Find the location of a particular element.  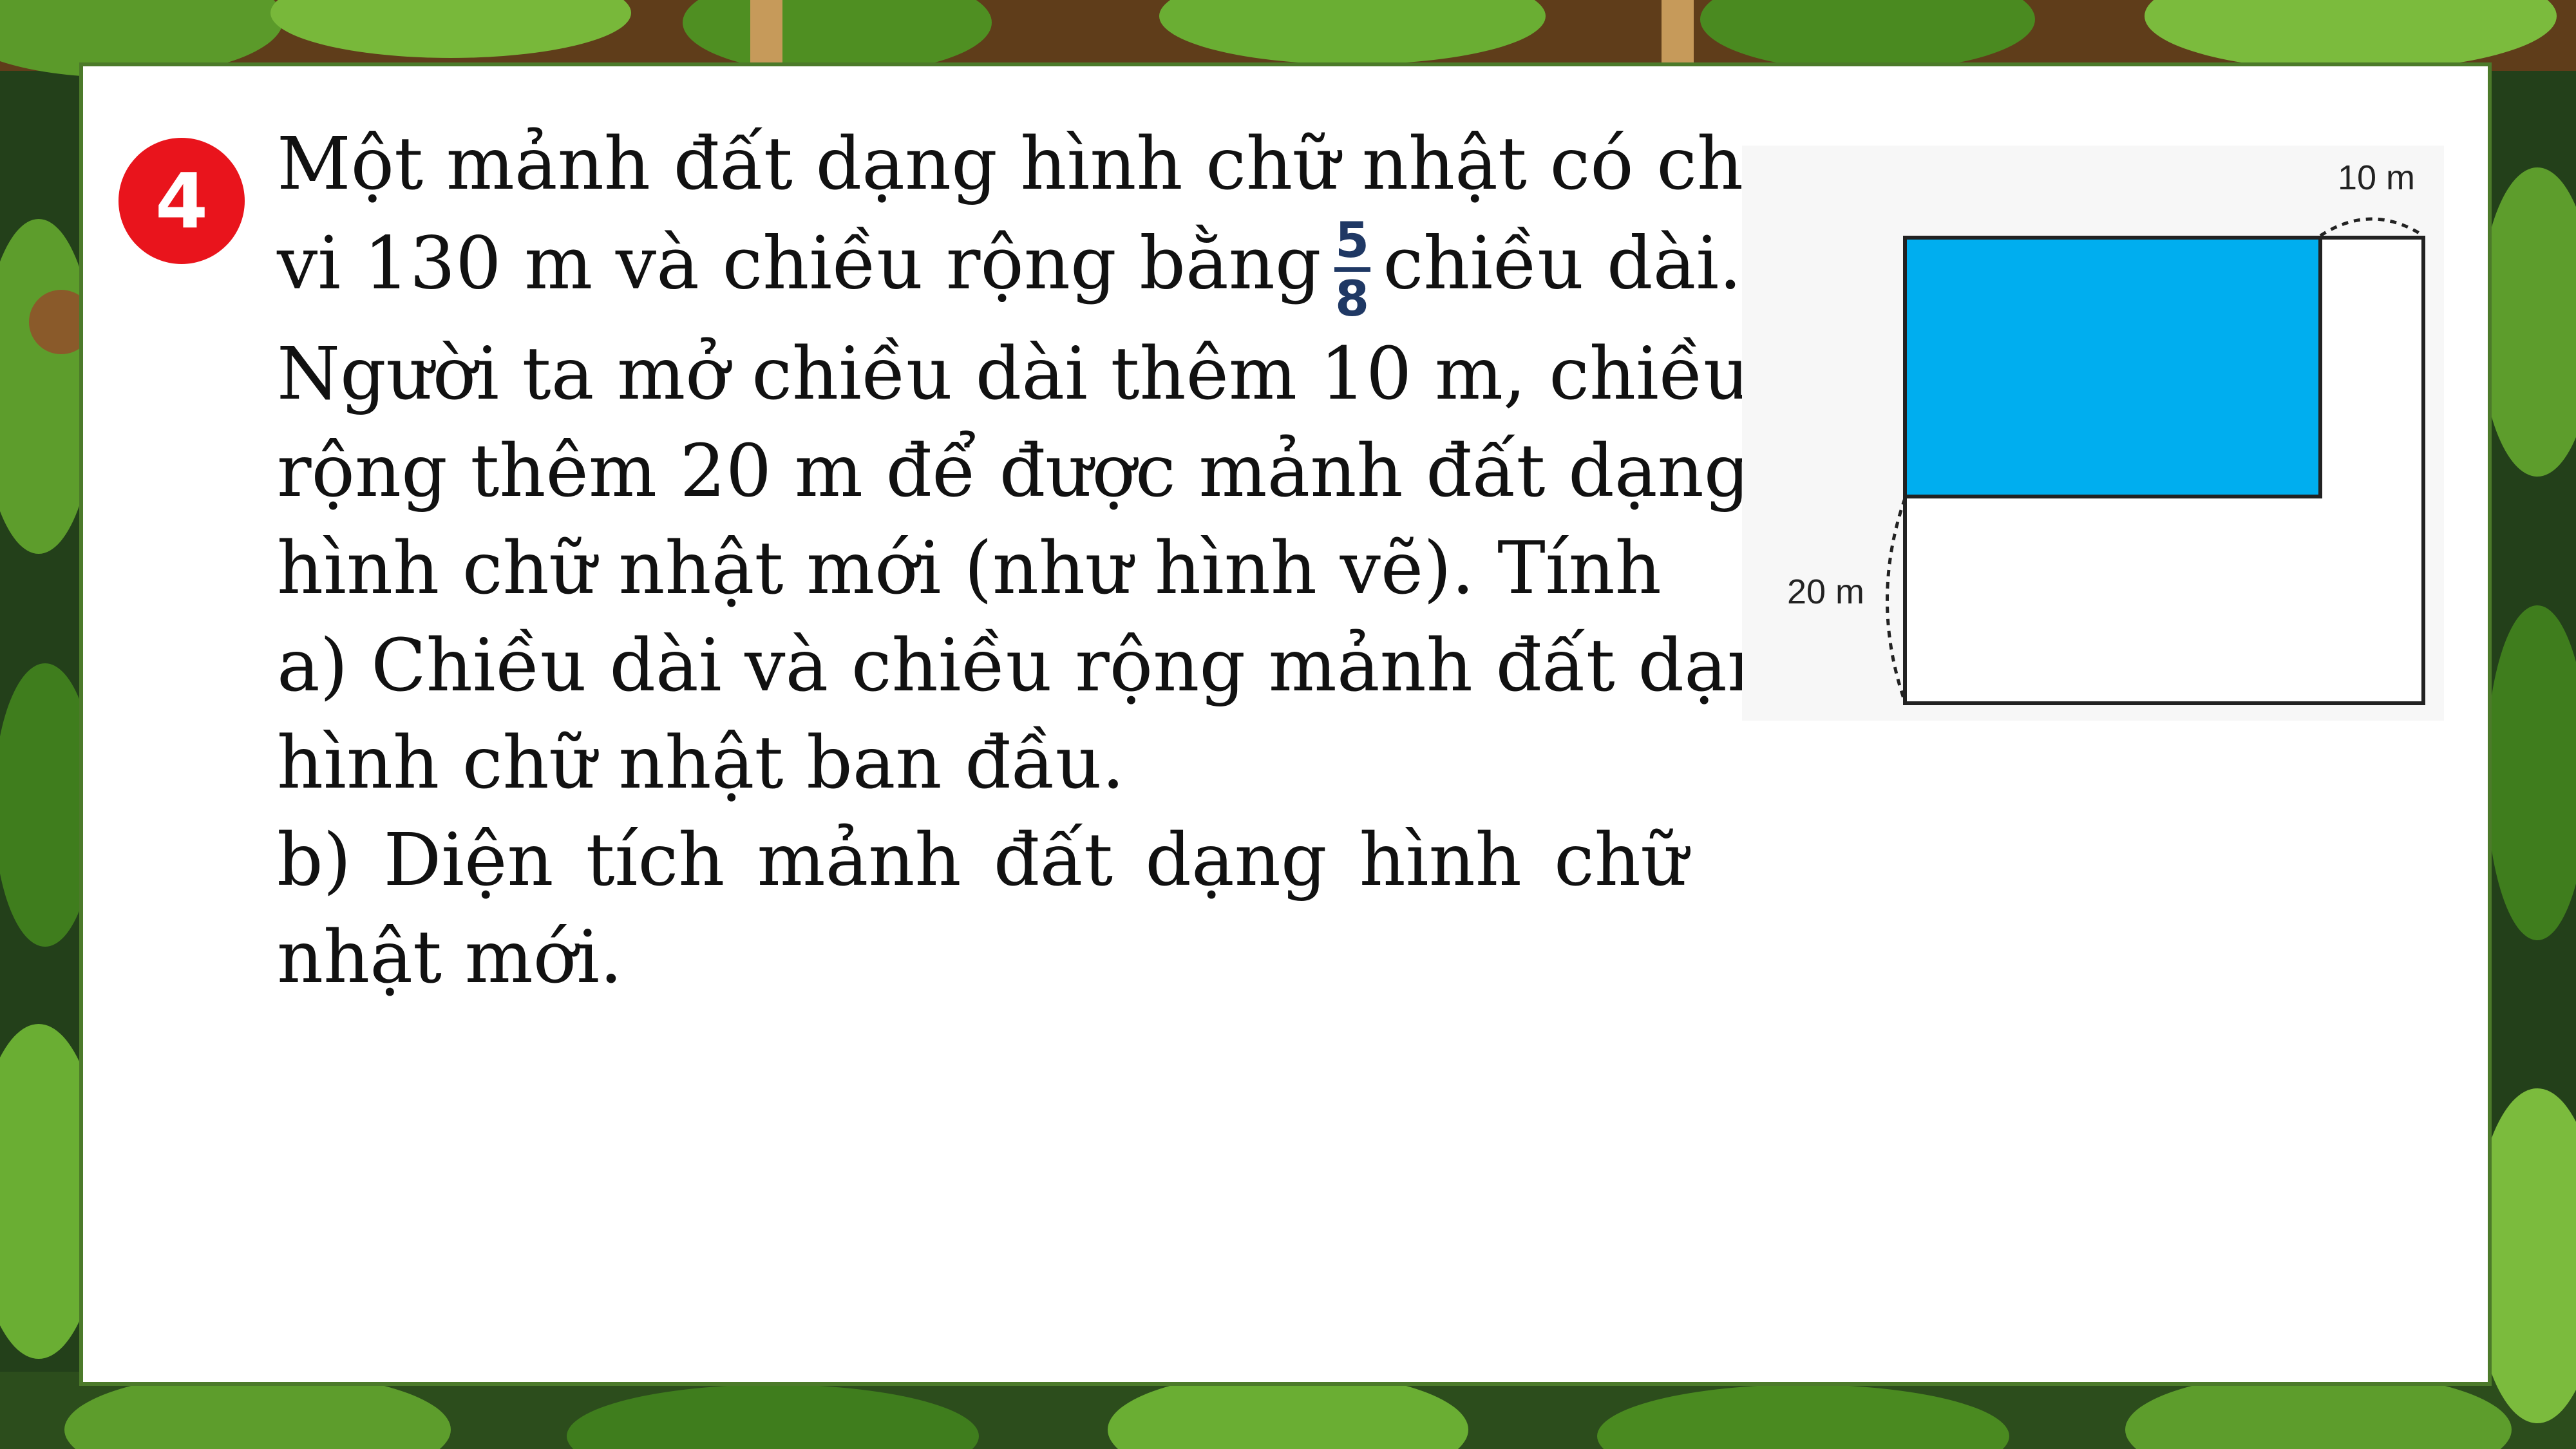

question-b-word: chữ is located at coordinates (1620, 860).